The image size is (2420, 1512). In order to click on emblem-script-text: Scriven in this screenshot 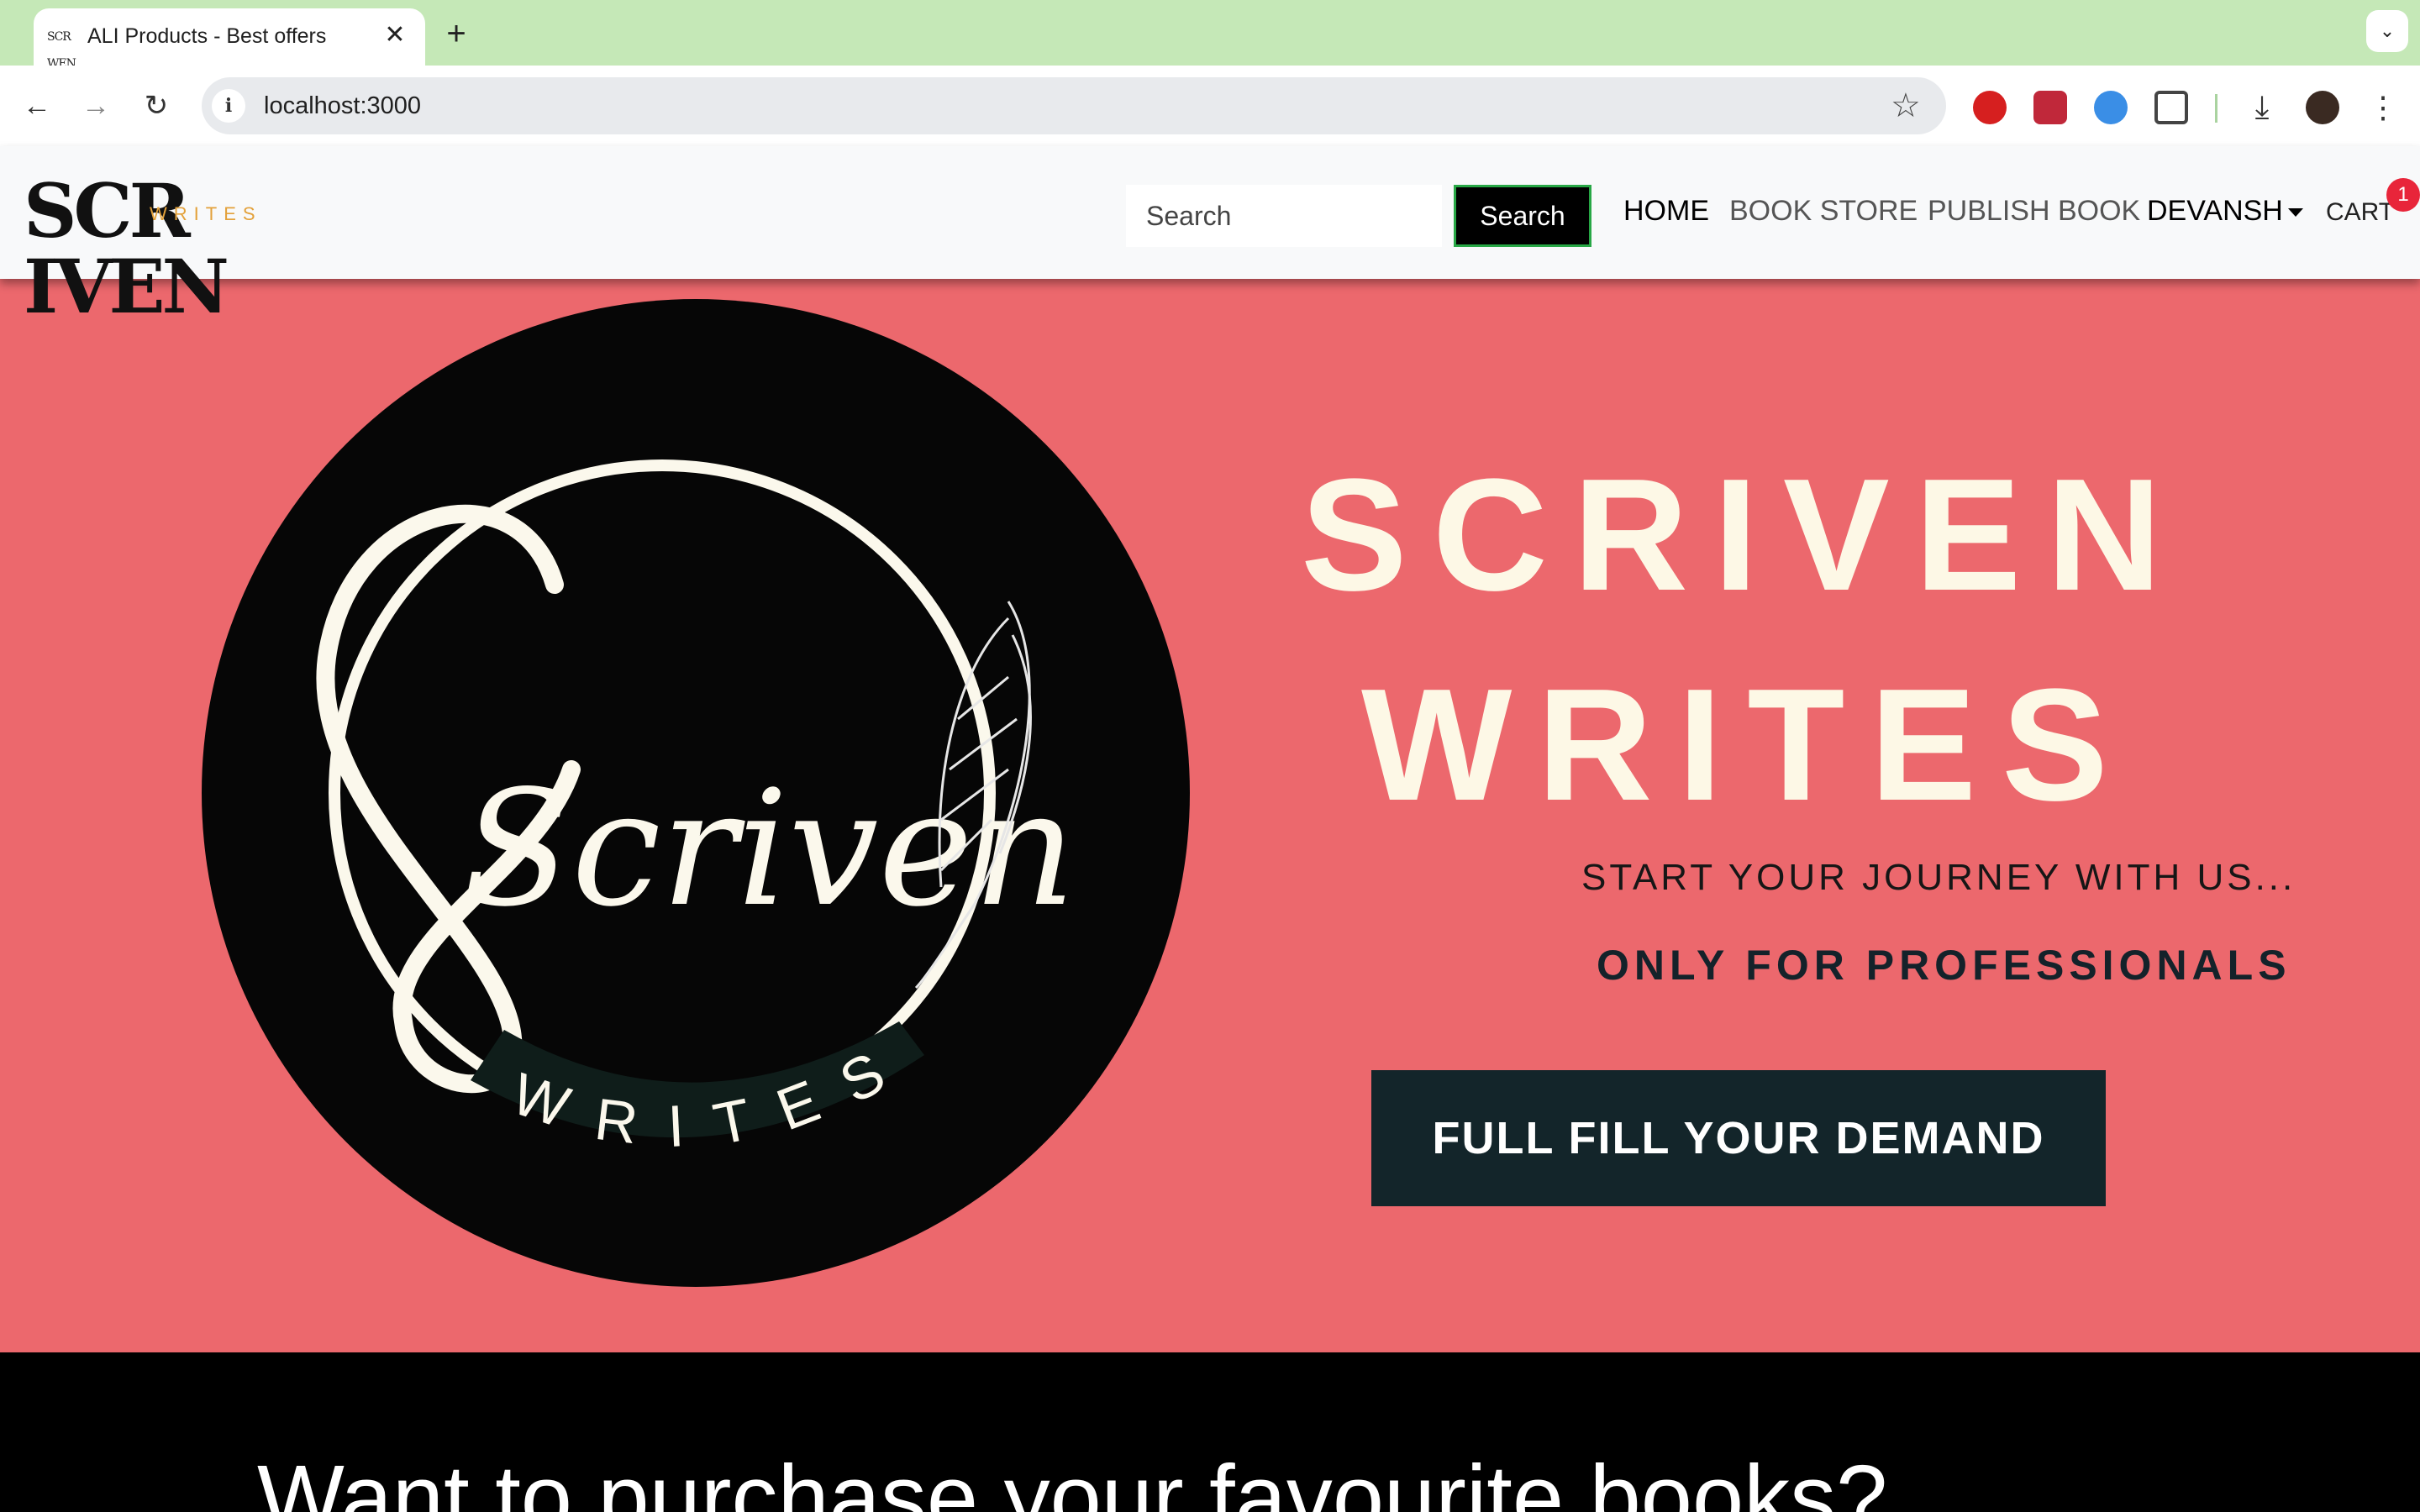, I will do `click(769, 849)`.